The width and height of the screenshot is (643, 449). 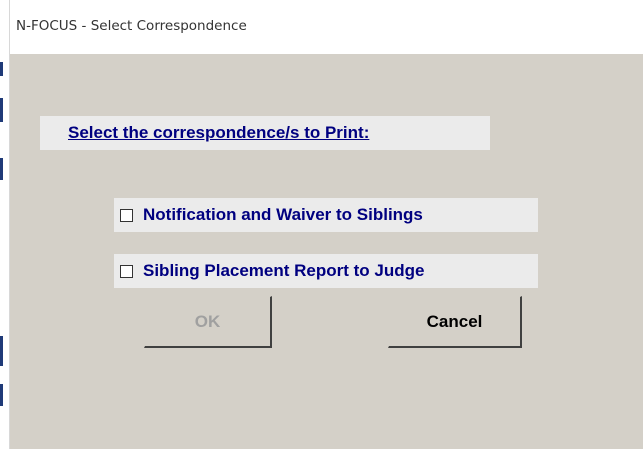 I want to click on option-panel-placement-report: Sibling Placement Report to Judge, so click(x=326, y=271).